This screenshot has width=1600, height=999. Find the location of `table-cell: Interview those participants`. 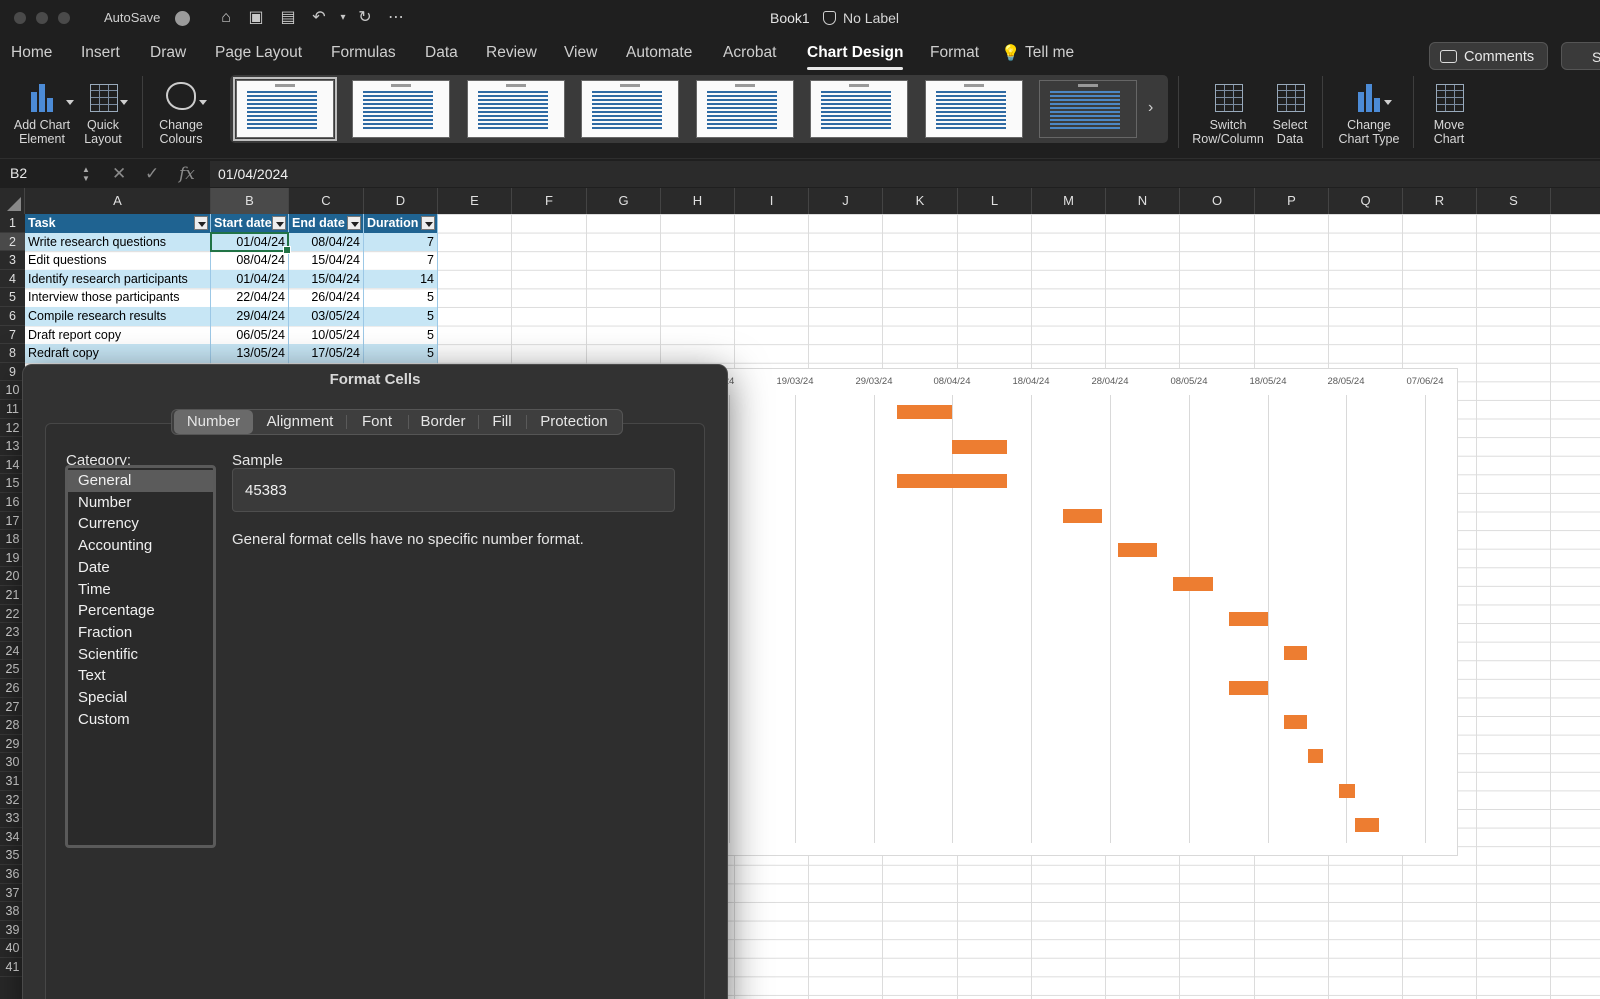

table-cell: Interview those participants is located at coordinates (118, 297).